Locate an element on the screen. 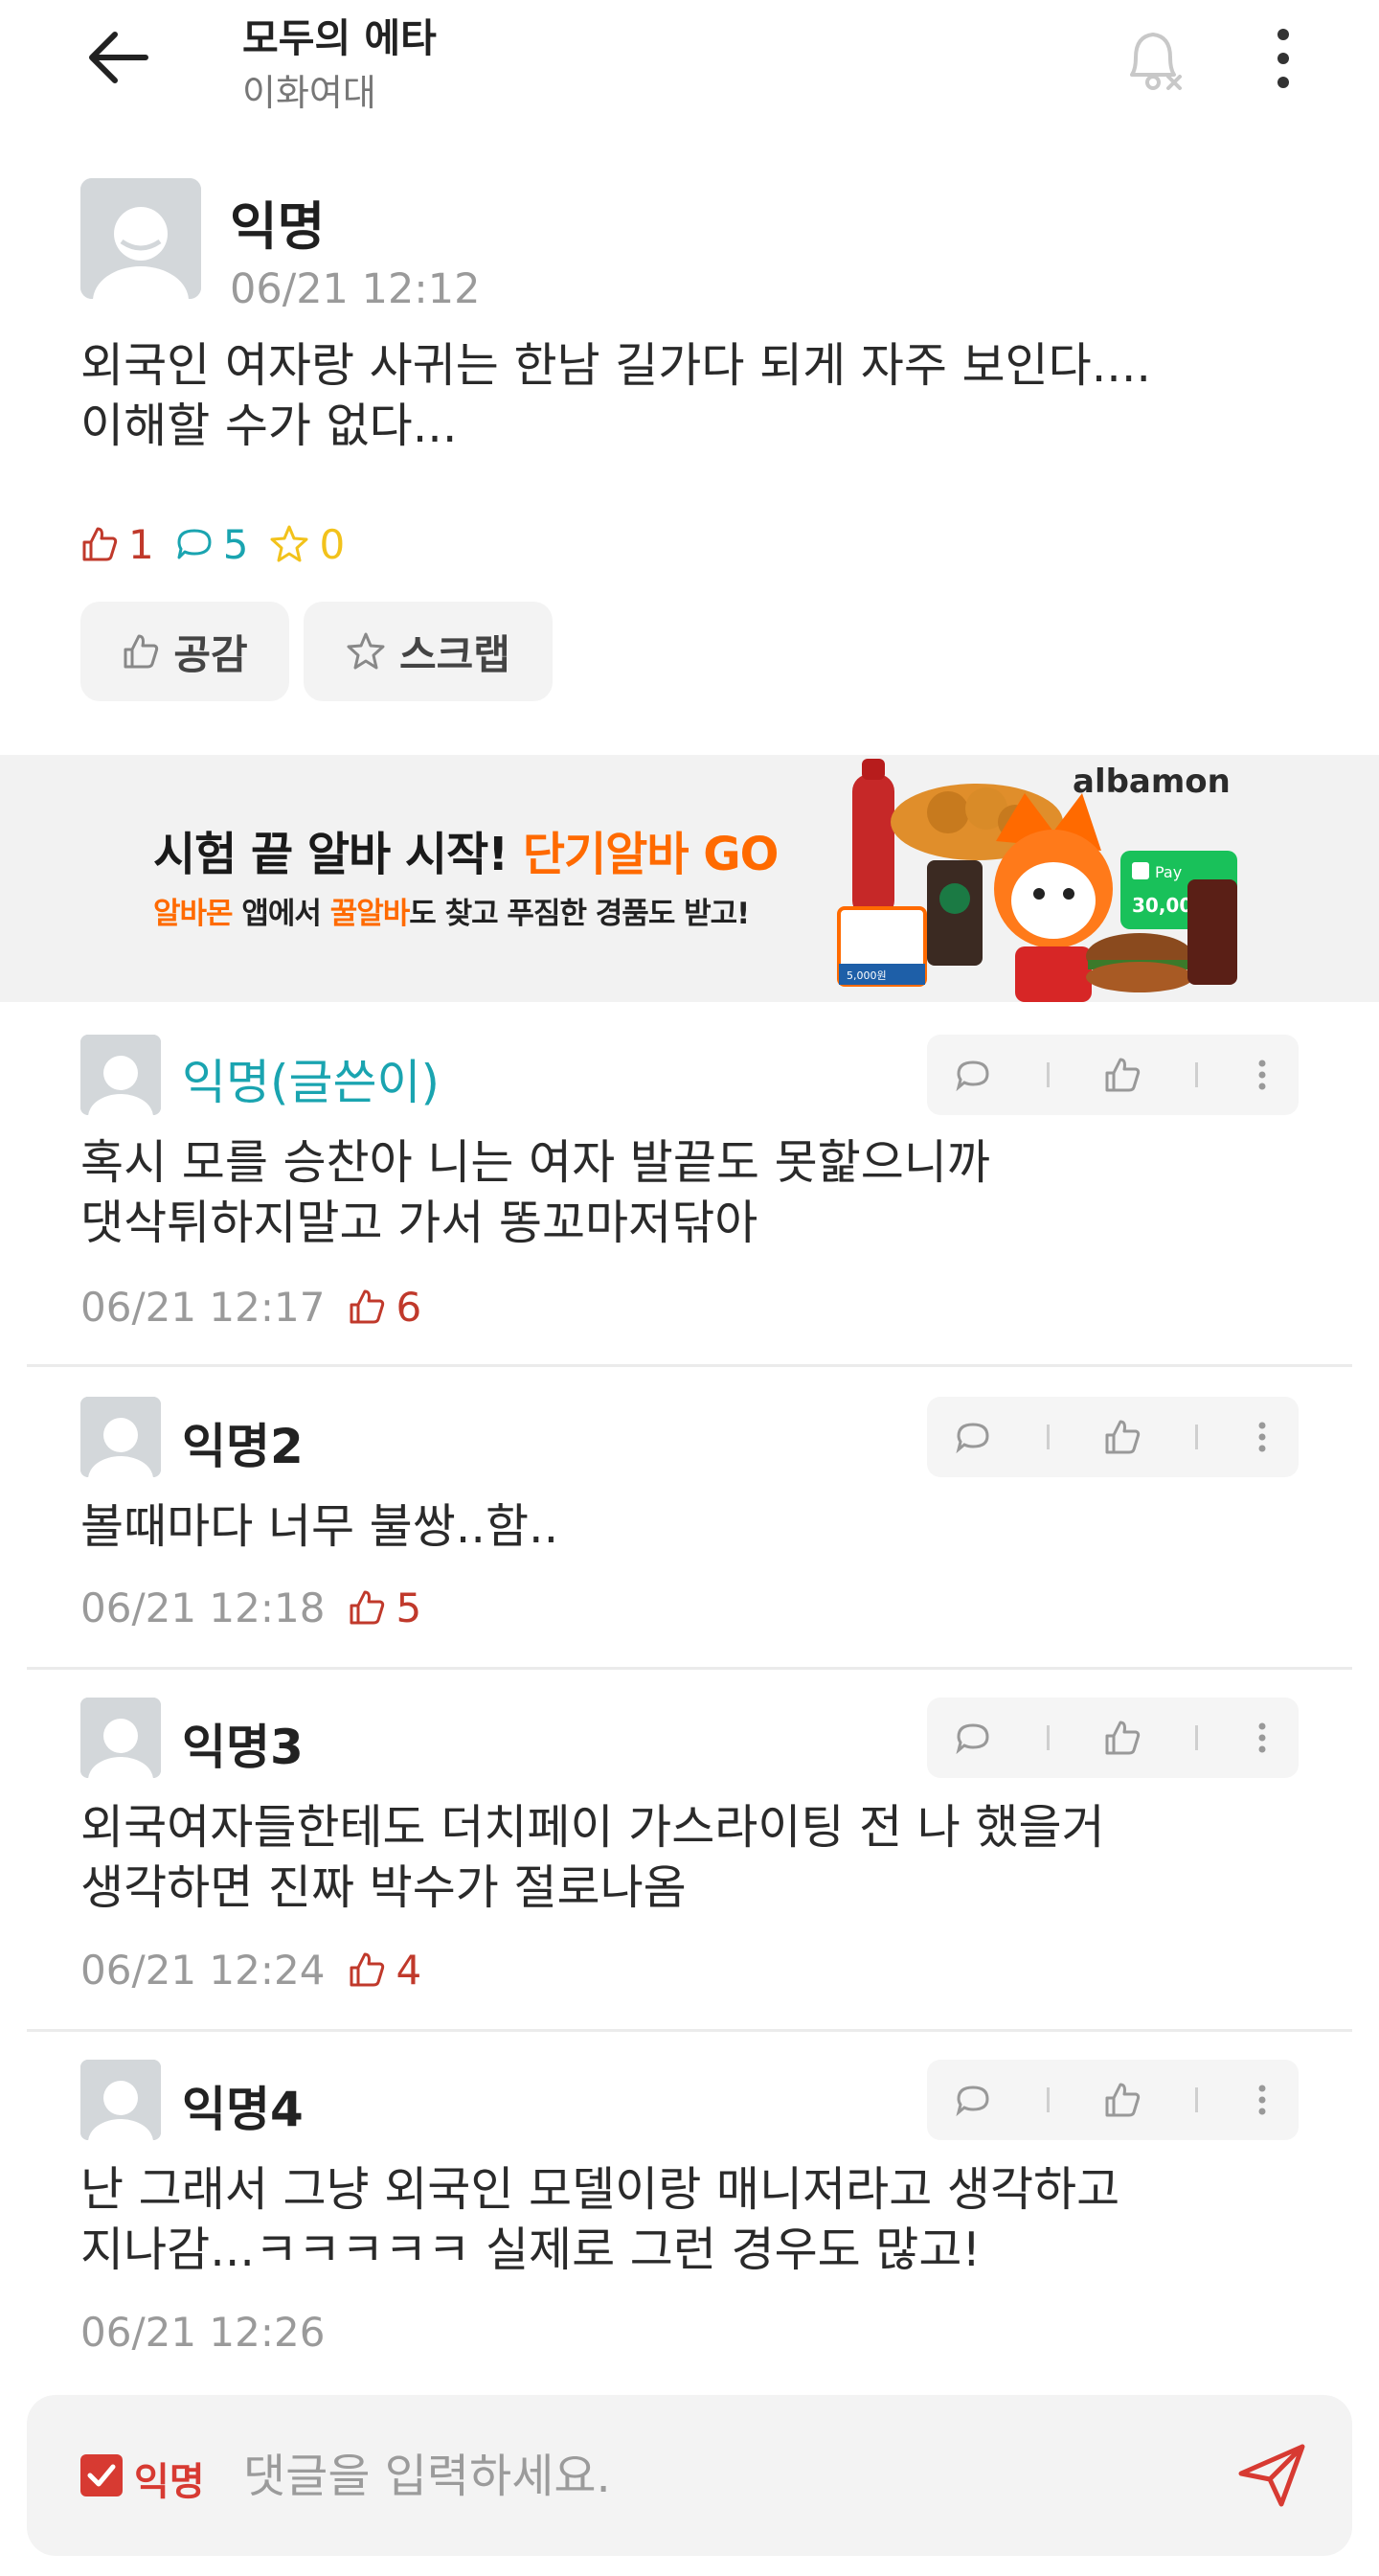  notification-toggle is located at coordinates (1153, 60).